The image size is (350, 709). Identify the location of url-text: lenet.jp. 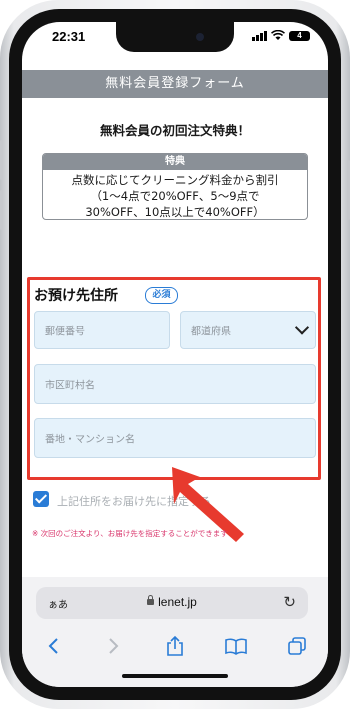
(177, 602).